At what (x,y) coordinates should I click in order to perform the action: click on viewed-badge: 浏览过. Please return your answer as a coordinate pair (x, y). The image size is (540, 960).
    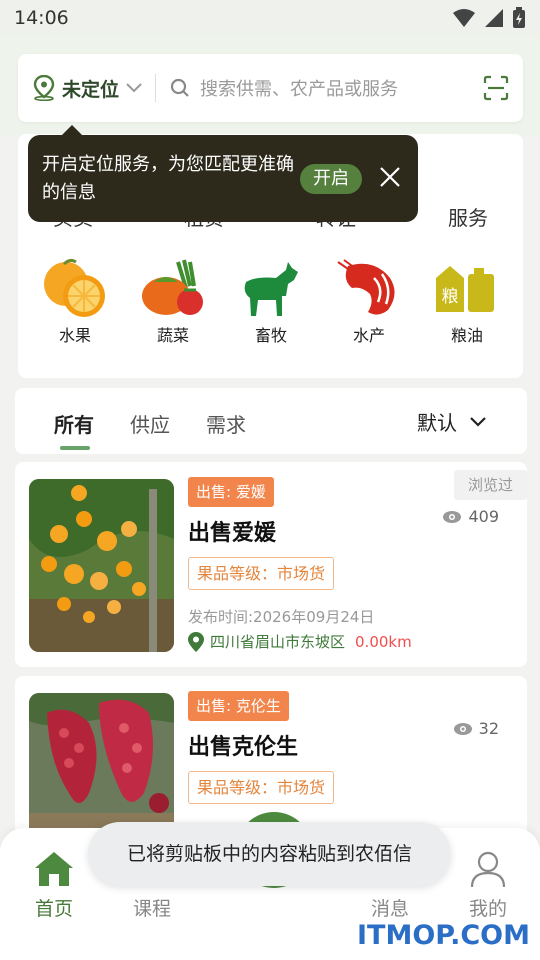
    Looking at the image, I should click on (490, 485).